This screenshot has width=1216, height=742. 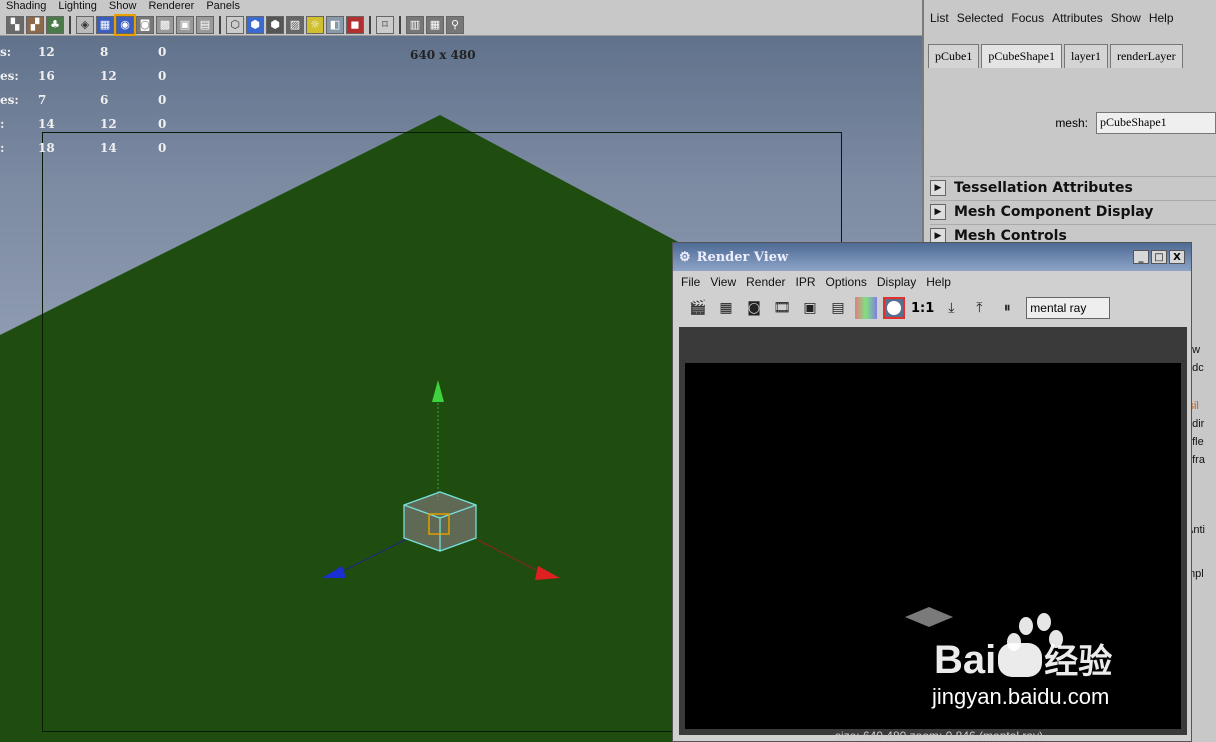 What do you see at coordinates (55, 24) in the screenshot?
I see `bookmarks-icon: ♣` at bounding box center [55, 24].